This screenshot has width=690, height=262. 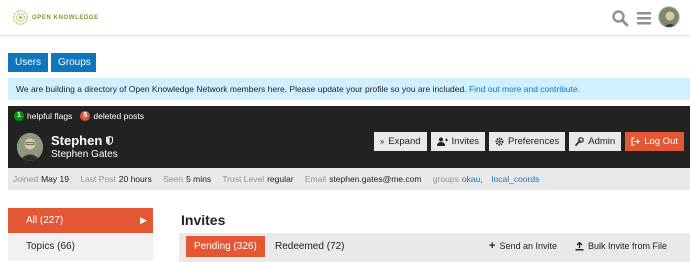 What do you see at coordinates (55, 179) in the screenshot?
I see `joined-value: May 19` at bounding box center [55, 179].